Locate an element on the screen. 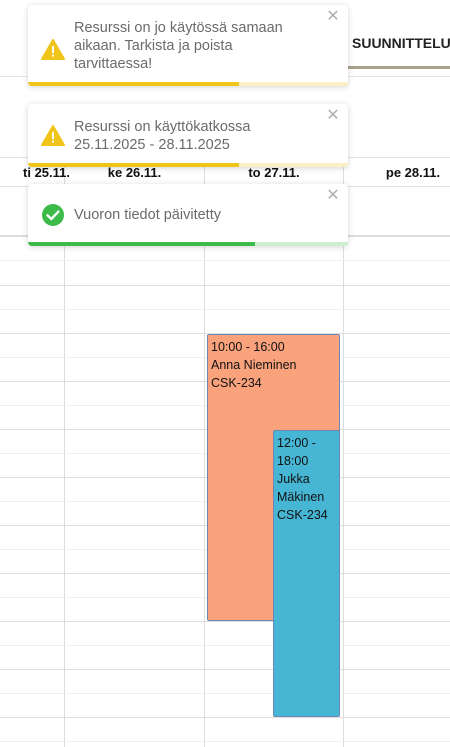  toast-line: Resurssi on jo käytössä samaan is located at coordinates (178, 28).